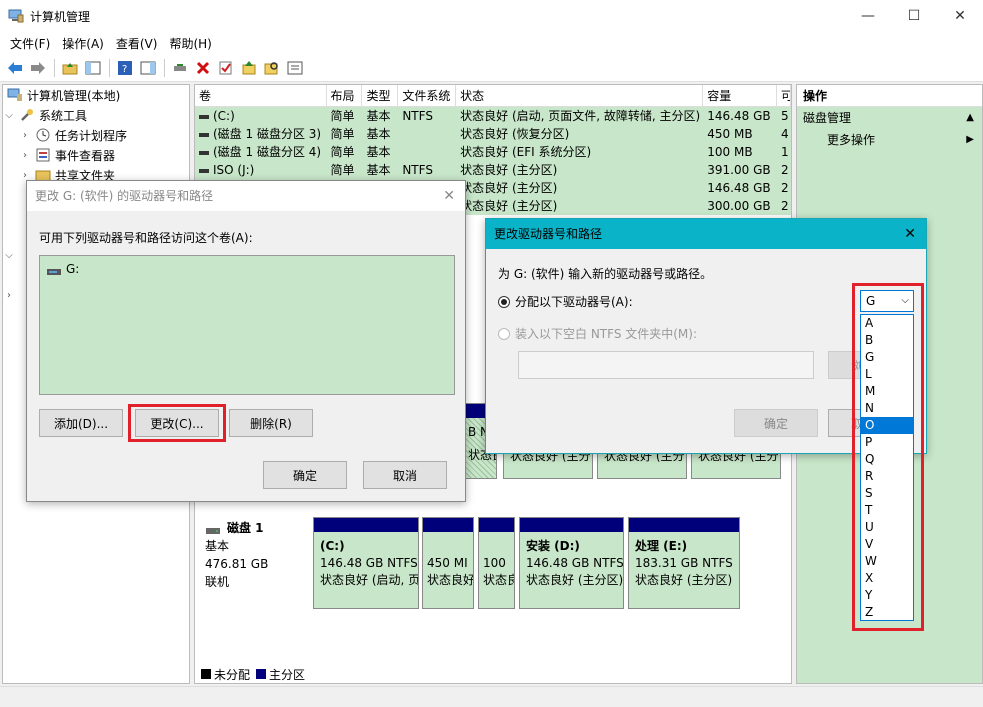 This screenshot has width=983, height=707. Describe the element at coordinates (448, 563) in the screenshot. I see `partition-recovery: 450 MI 状态良好` at that location.